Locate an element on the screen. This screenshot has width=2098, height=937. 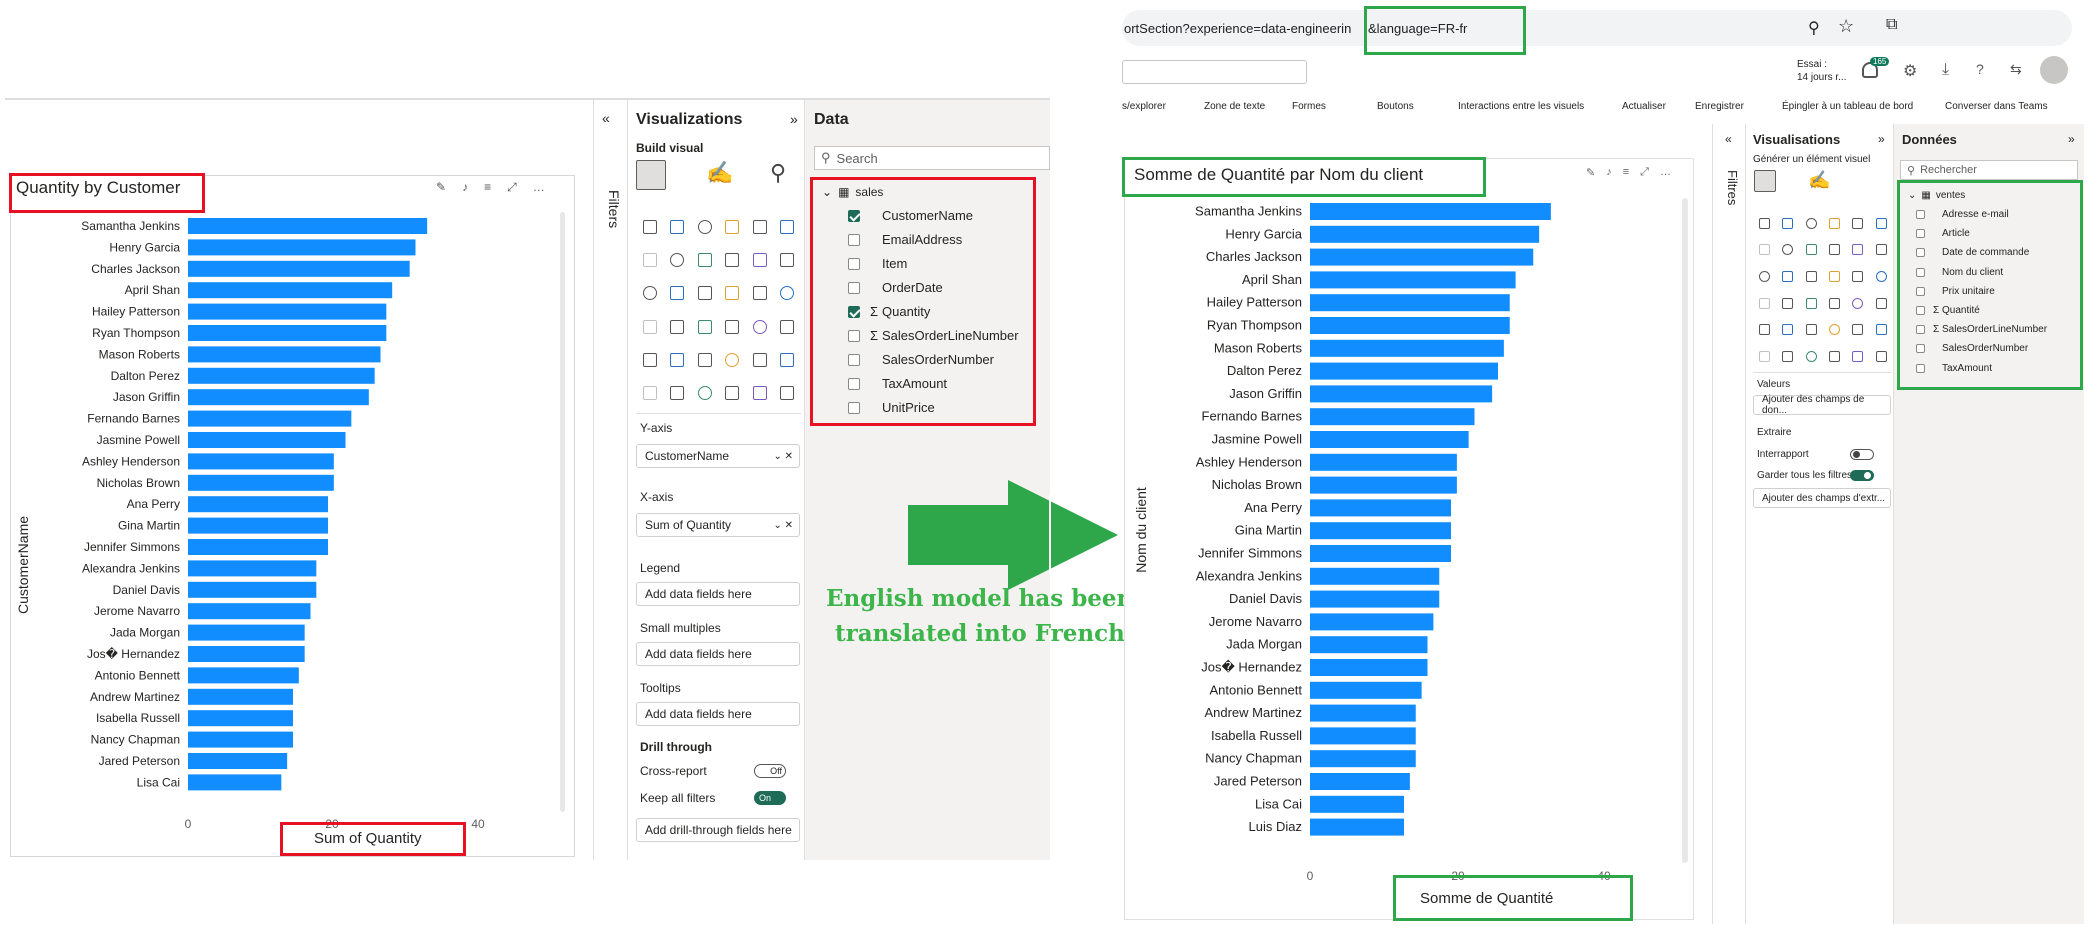
right-keep-filters-toggle is located at coordinates (1862, 475).